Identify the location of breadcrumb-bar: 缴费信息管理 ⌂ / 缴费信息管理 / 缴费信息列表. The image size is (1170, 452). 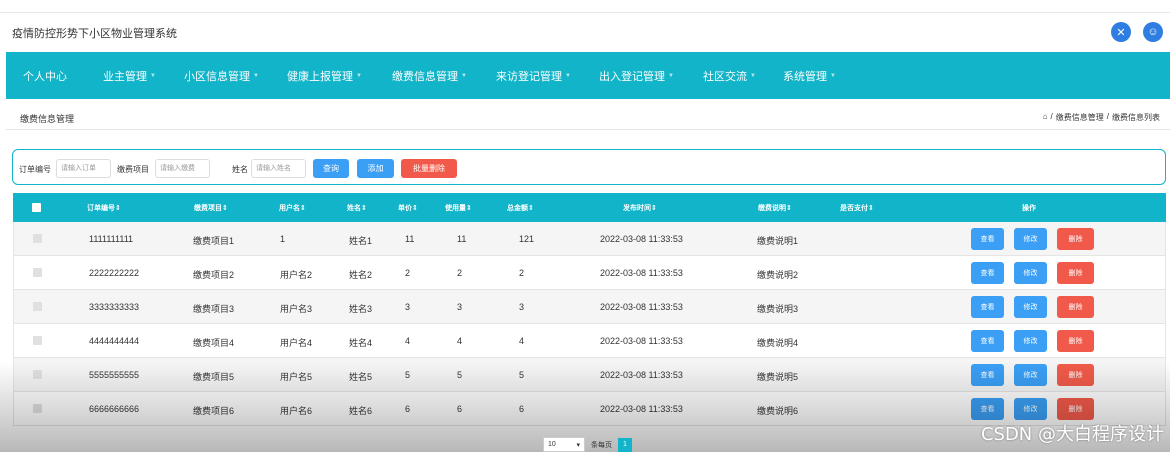
(588, 116).